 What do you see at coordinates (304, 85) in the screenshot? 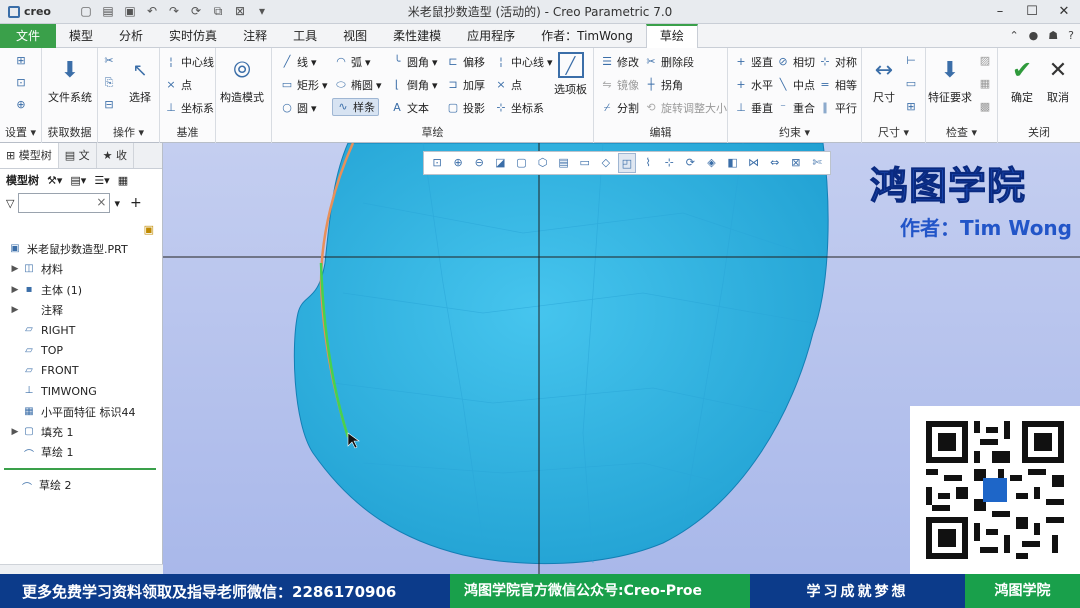
I see `rectangle-button: ▭ 矩形 ▾` at bounding box center [304, 85].